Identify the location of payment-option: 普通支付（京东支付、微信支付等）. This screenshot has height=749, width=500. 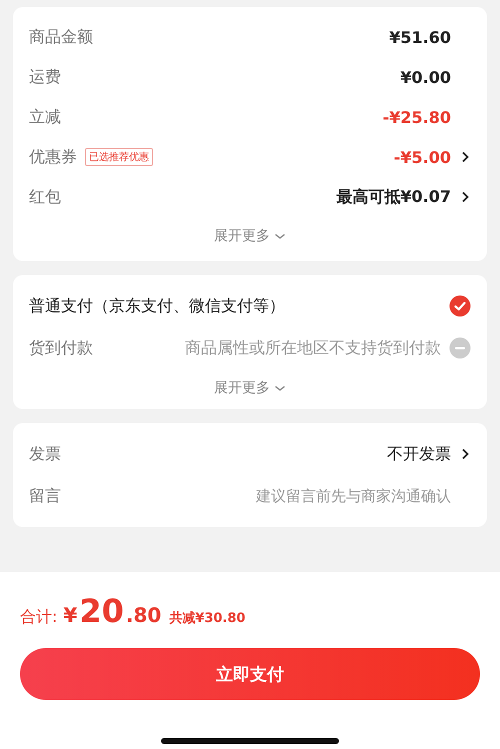
(157, 306).